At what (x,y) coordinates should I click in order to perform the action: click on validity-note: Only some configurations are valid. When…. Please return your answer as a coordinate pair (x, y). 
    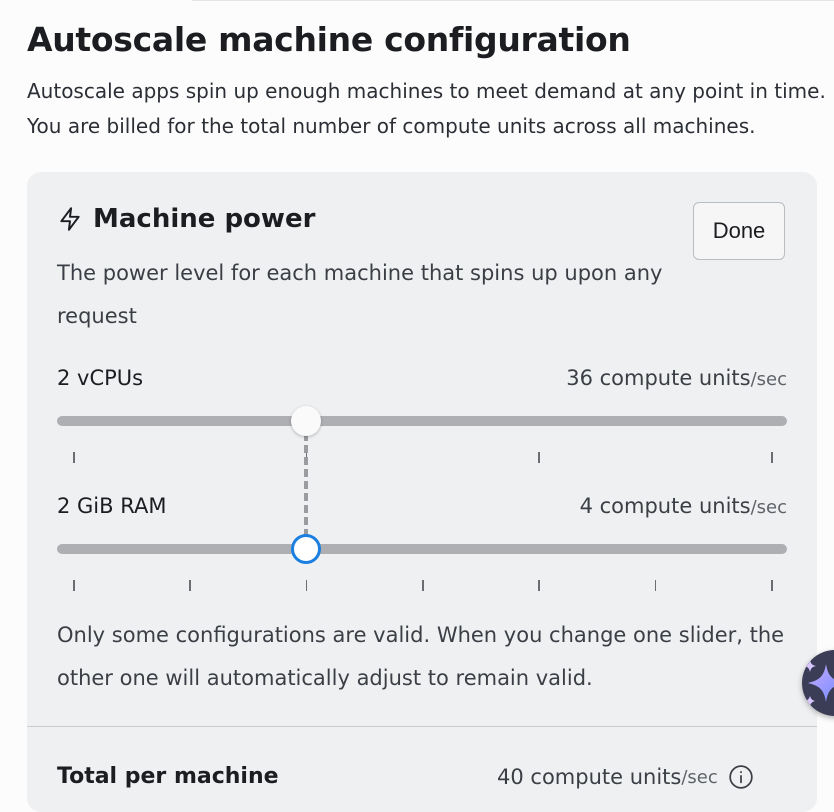
    Looking at the image, I should click on (421, 656).